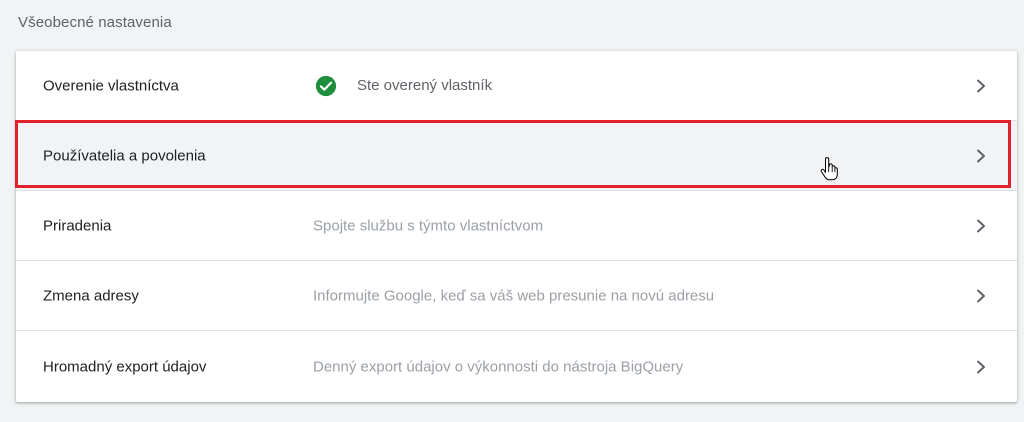 The width and height of the screenshot is (1024, 422). Describe the element at coordinates (425, 85) in the screenshot. I see `verified-status-text: Ste overený vlastník` at that location.